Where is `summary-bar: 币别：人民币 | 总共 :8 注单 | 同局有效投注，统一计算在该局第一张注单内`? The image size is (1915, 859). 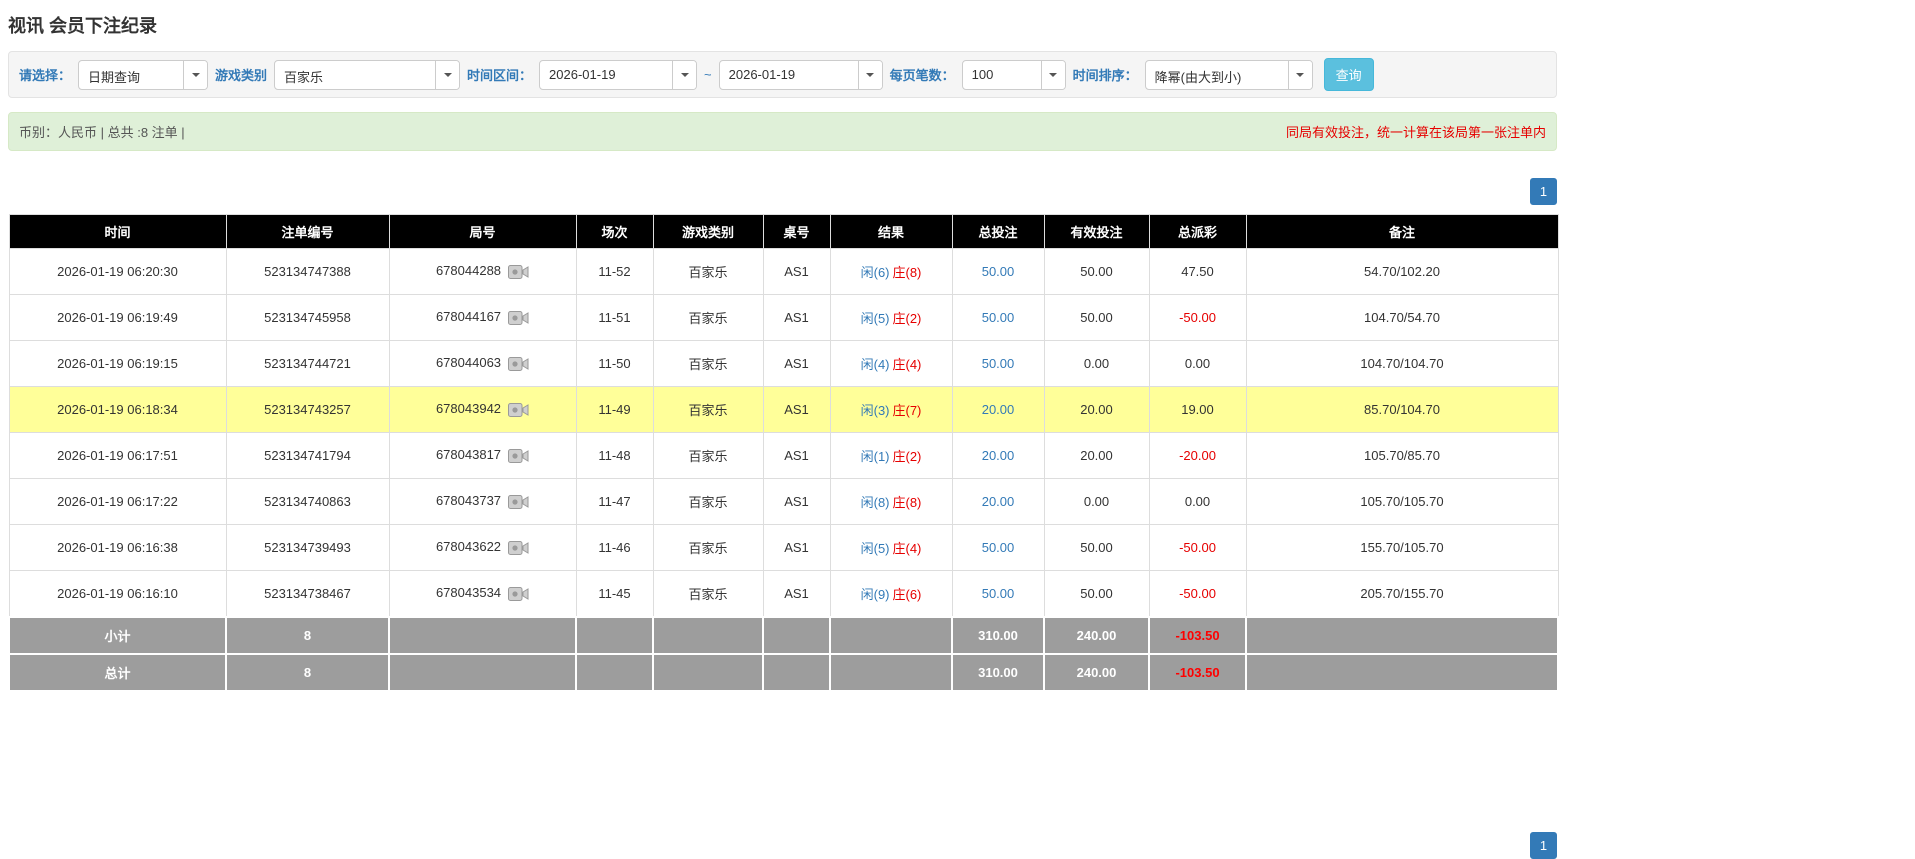 summary-bar: 币别：人民币 | 总共 :8 注单 | 同局有效投注，统一计算在该局第一张注单内 is located at coordinates (782, 131).